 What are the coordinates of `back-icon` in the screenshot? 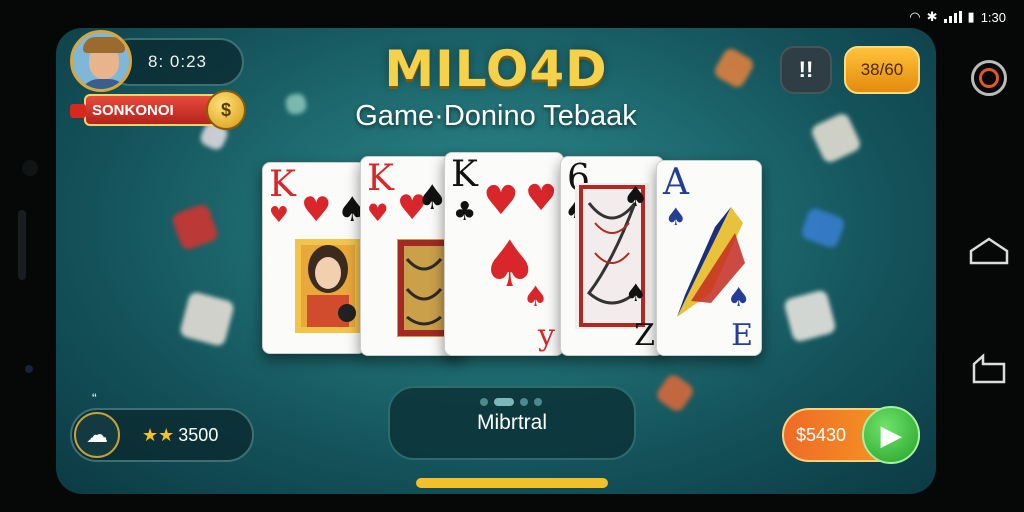 It's located at (989, 369).